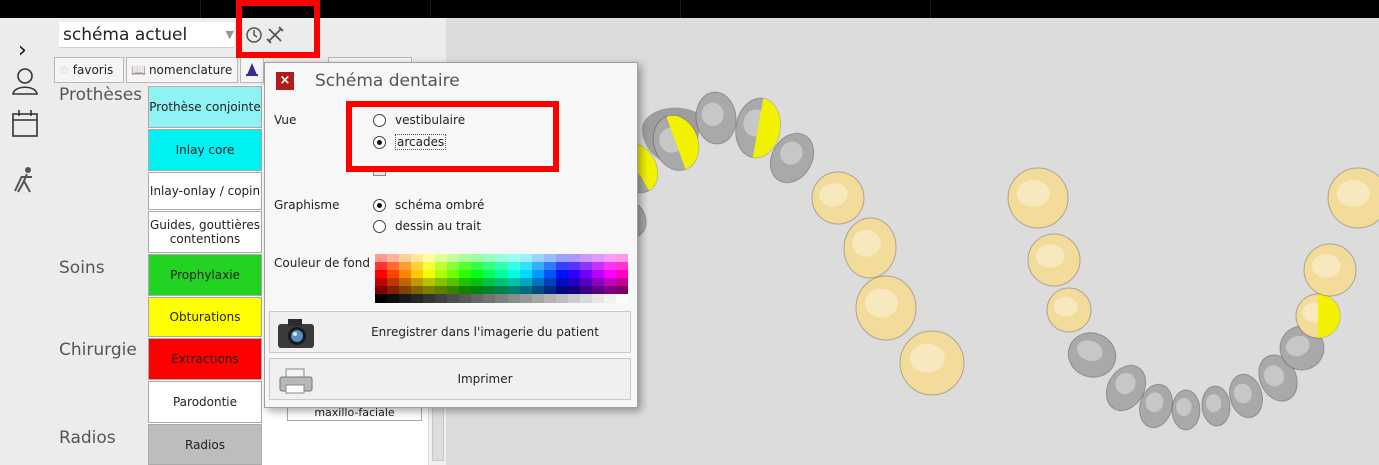  I want to click on chevron-down-icon: ▼, so click(229, 34).